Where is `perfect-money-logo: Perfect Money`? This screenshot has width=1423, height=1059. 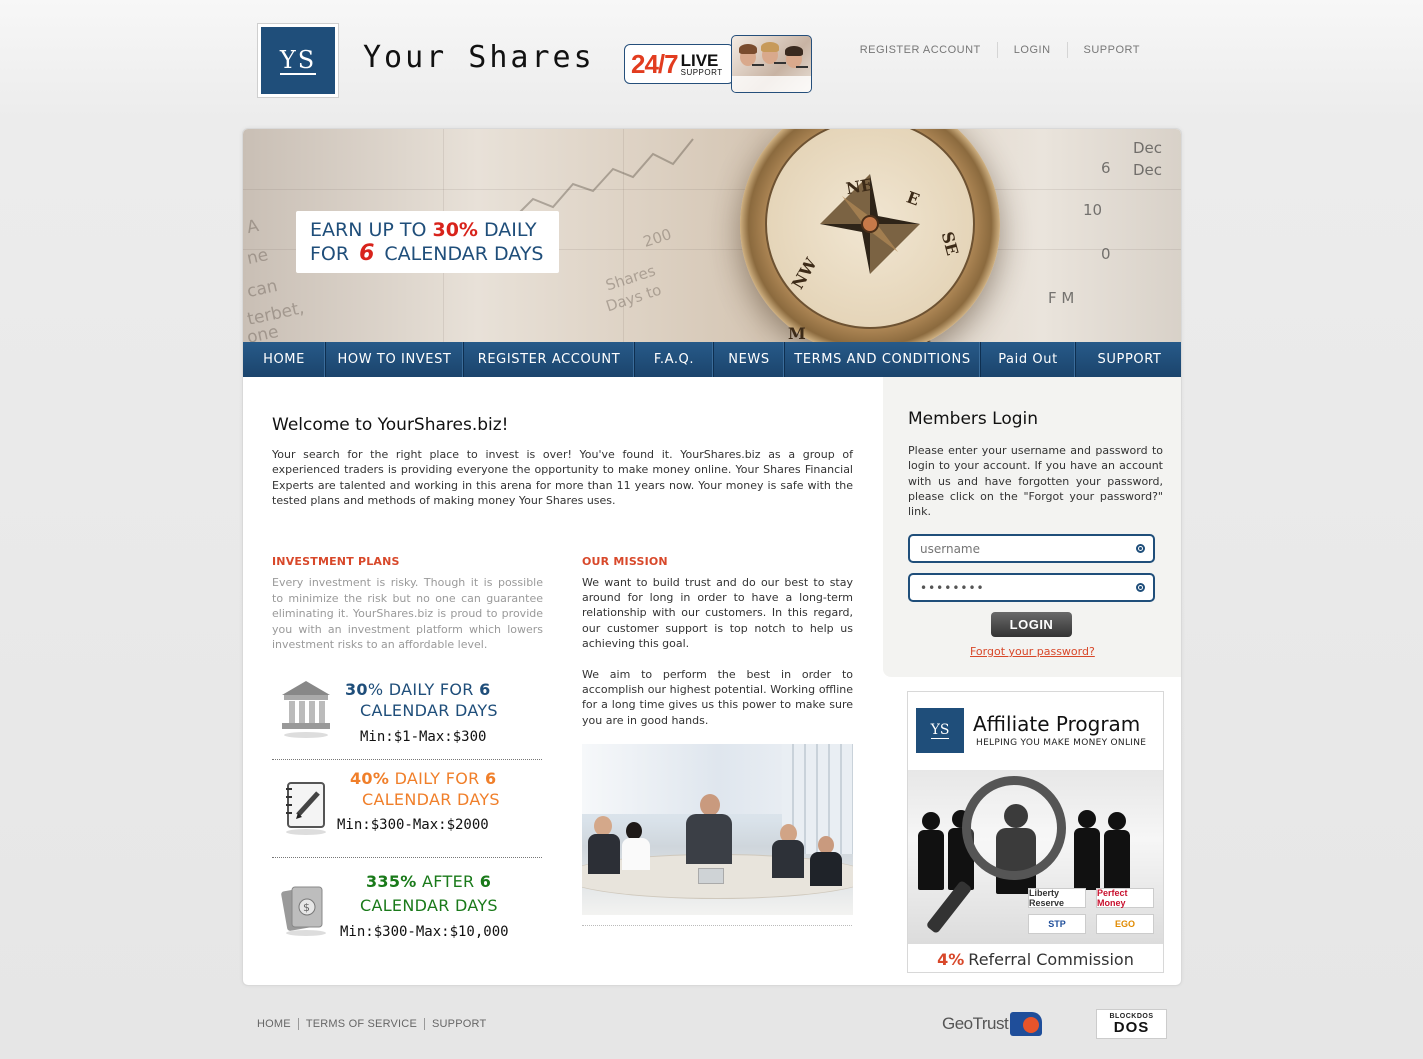
perfect-money-logo: Perfect Money is located at coordinates (1125, 898).